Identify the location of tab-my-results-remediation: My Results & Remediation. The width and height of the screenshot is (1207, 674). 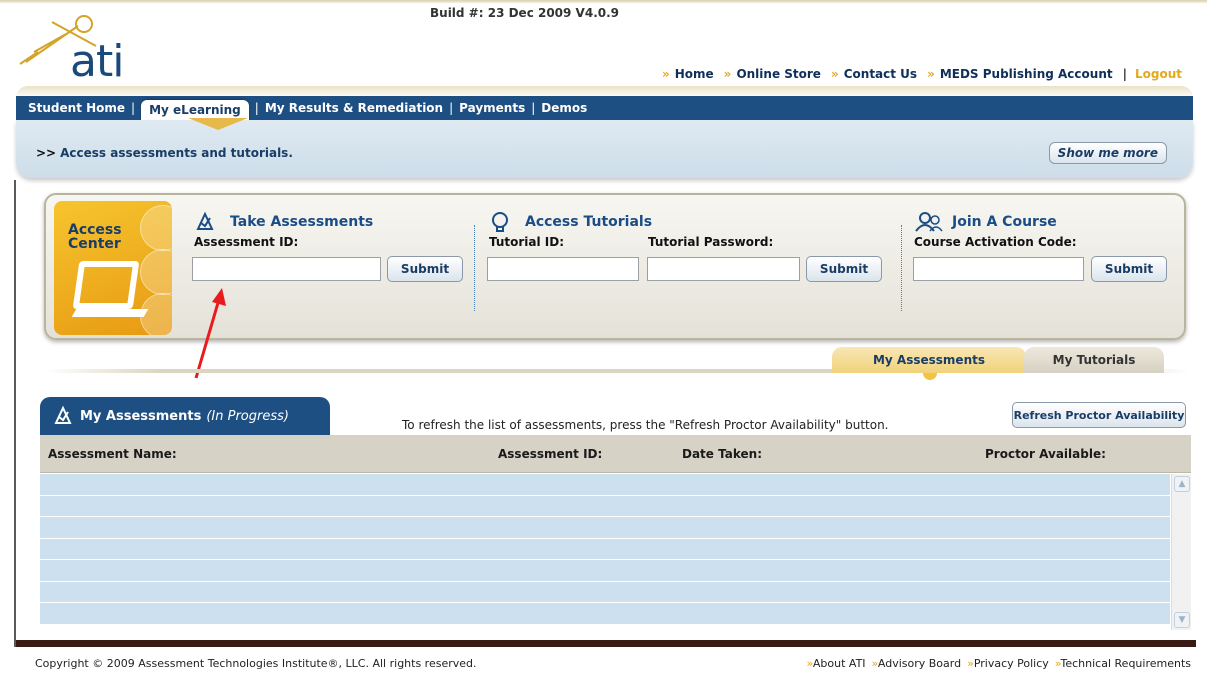
(354, 108).